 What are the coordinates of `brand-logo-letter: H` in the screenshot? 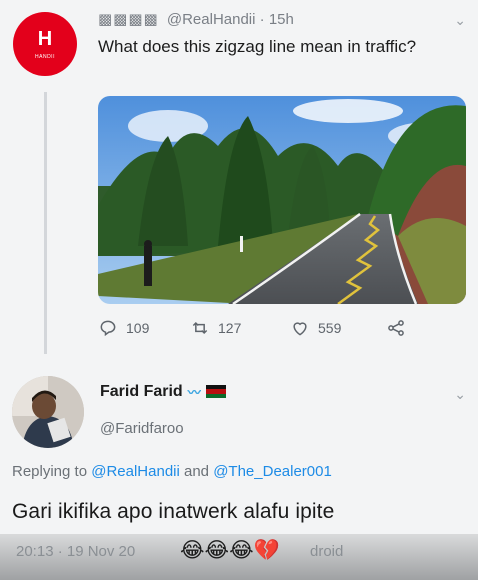 It's located at (45, 39).